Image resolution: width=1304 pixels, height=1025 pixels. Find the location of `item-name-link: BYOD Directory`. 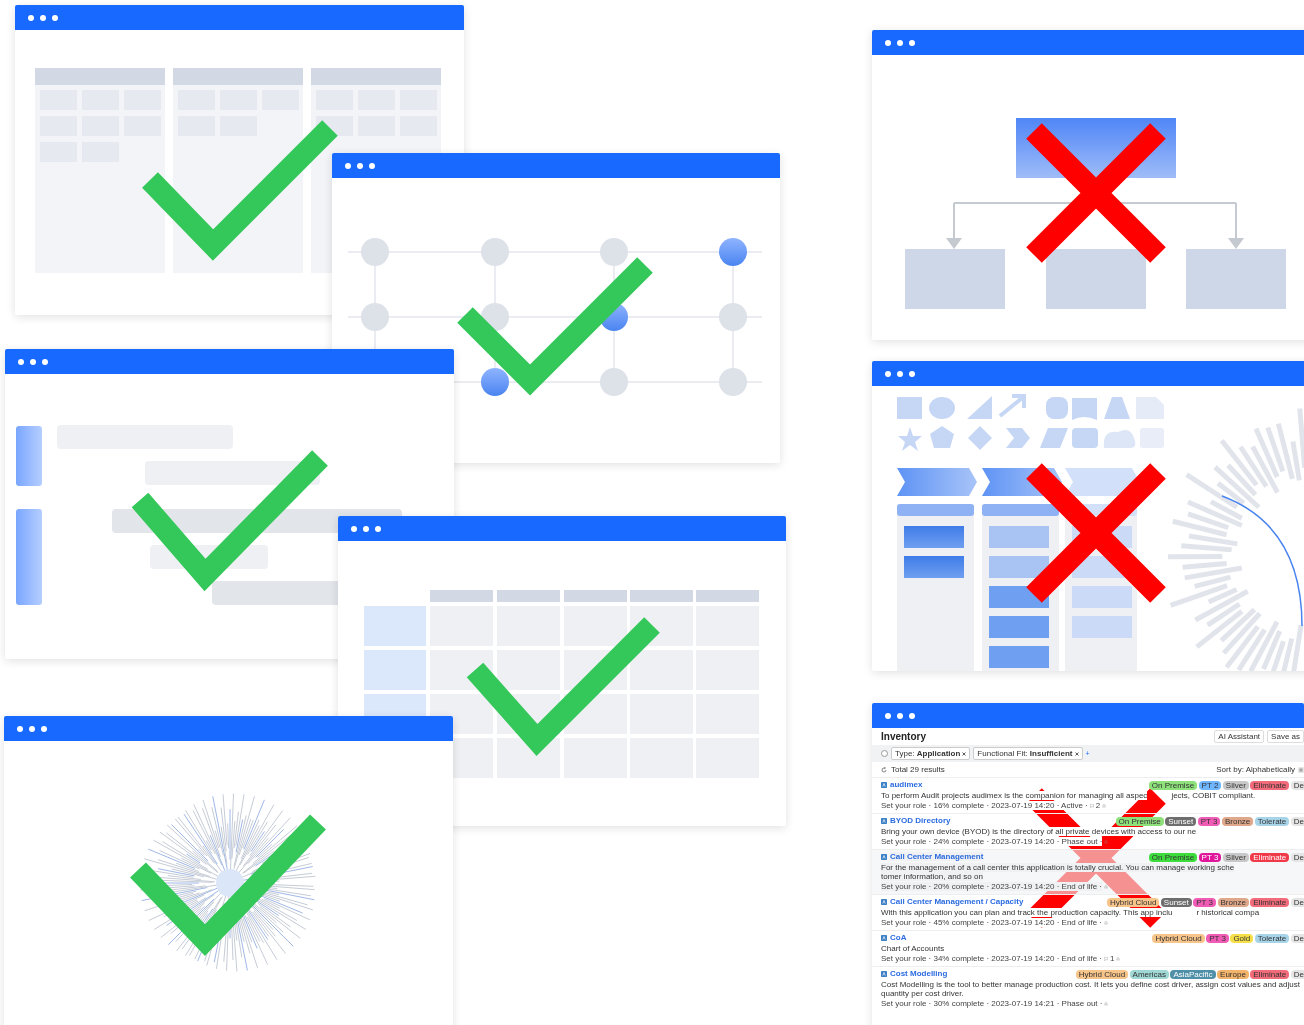

item-name-link: BYOD Directory is located at coordinates (920, 820).